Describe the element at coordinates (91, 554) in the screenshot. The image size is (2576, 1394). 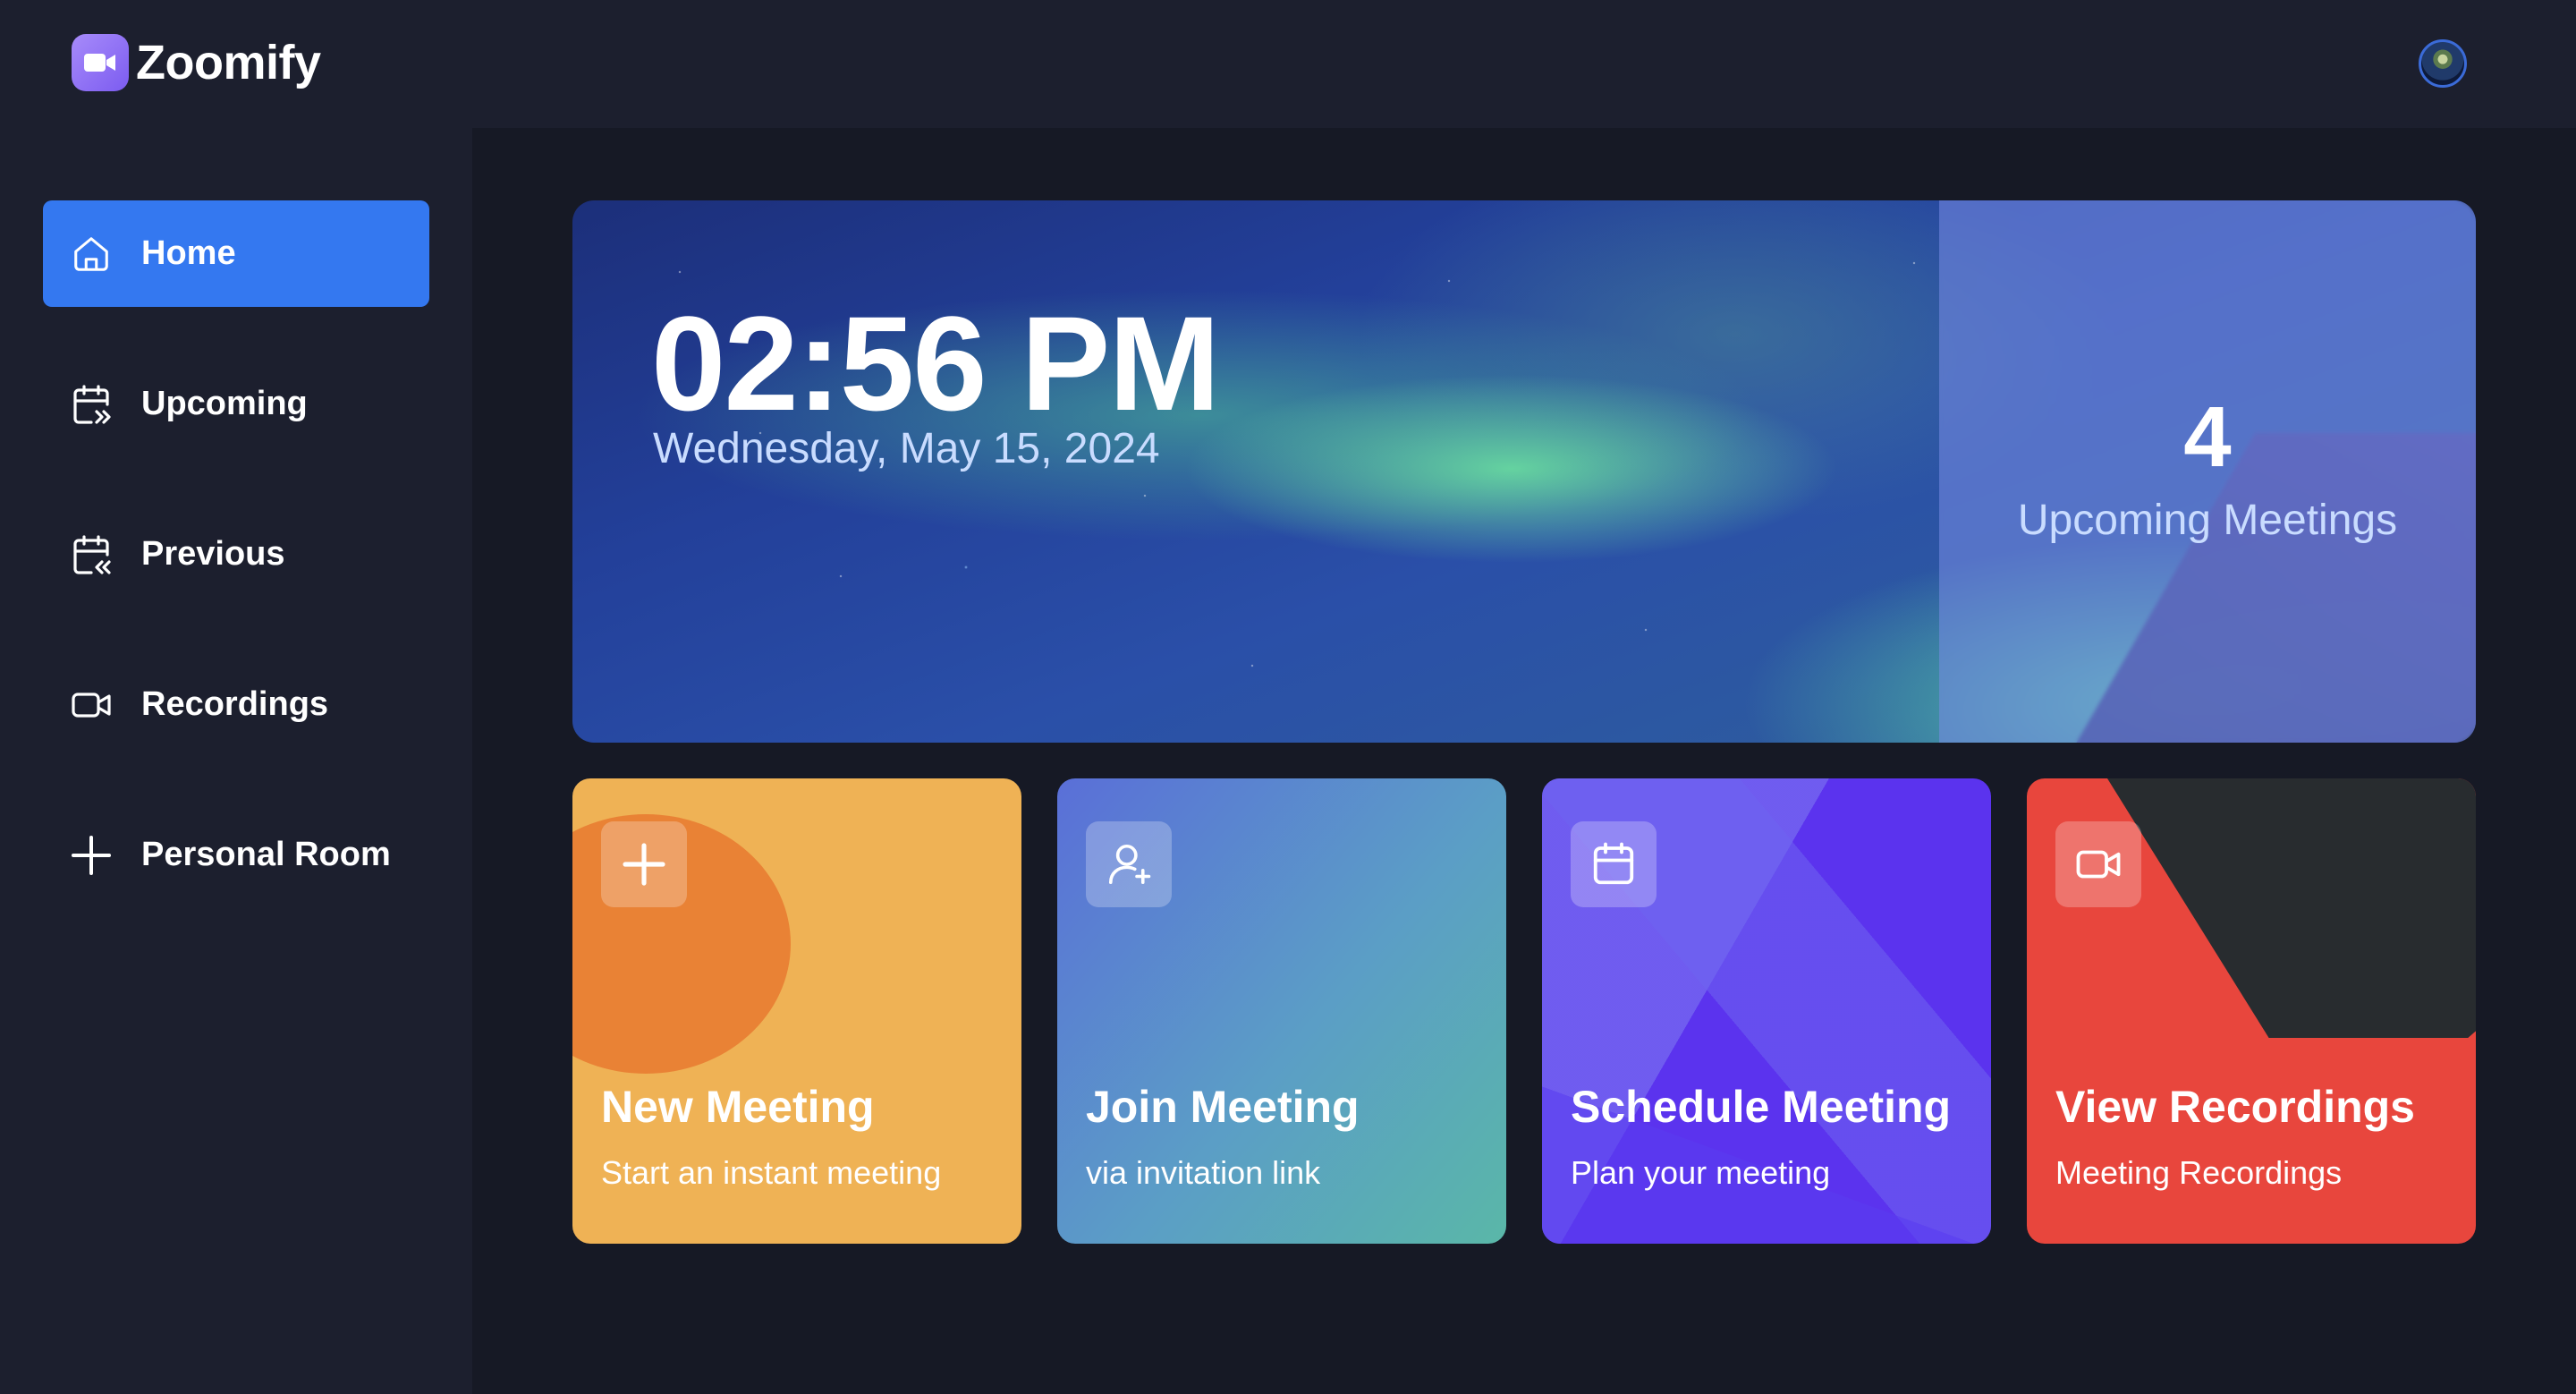
I see `calendar-back-icon` at that location.